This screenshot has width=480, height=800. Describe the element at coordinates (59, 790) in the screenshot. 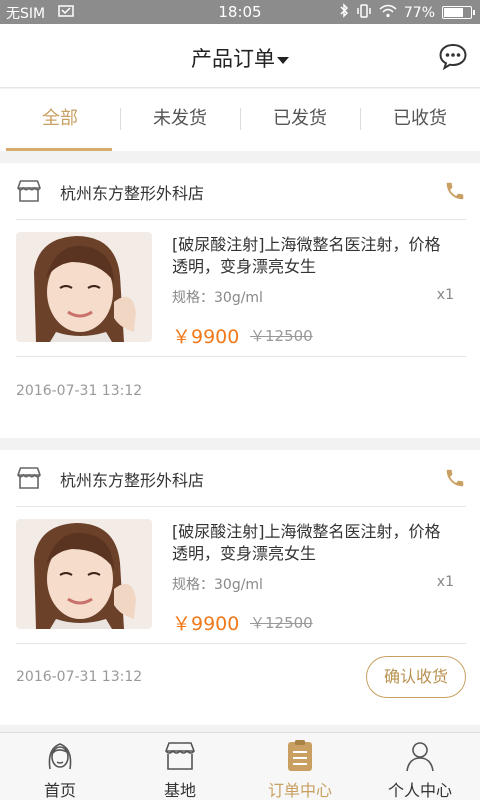

I see `tabbar-home-label: 首页` at that location.